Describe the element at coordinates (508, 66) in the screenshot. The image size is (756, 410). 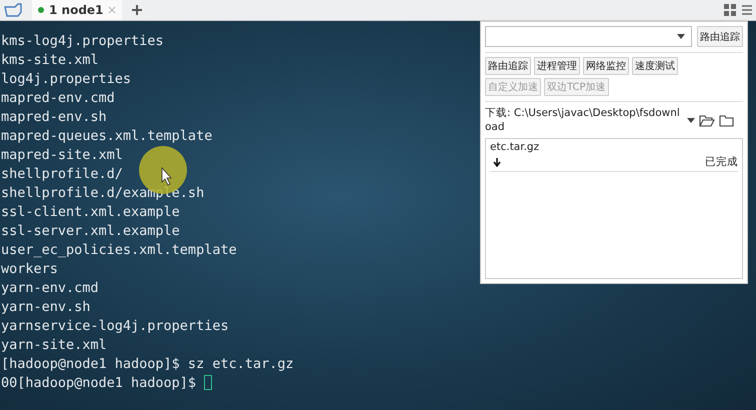
I see `tool-button: 路由追踪` at that location.